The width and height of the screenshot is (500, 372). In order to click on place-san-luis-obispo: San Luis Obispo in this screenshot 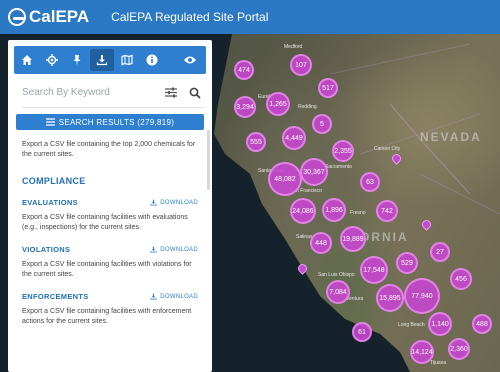, I will do `click(336, 275)`.